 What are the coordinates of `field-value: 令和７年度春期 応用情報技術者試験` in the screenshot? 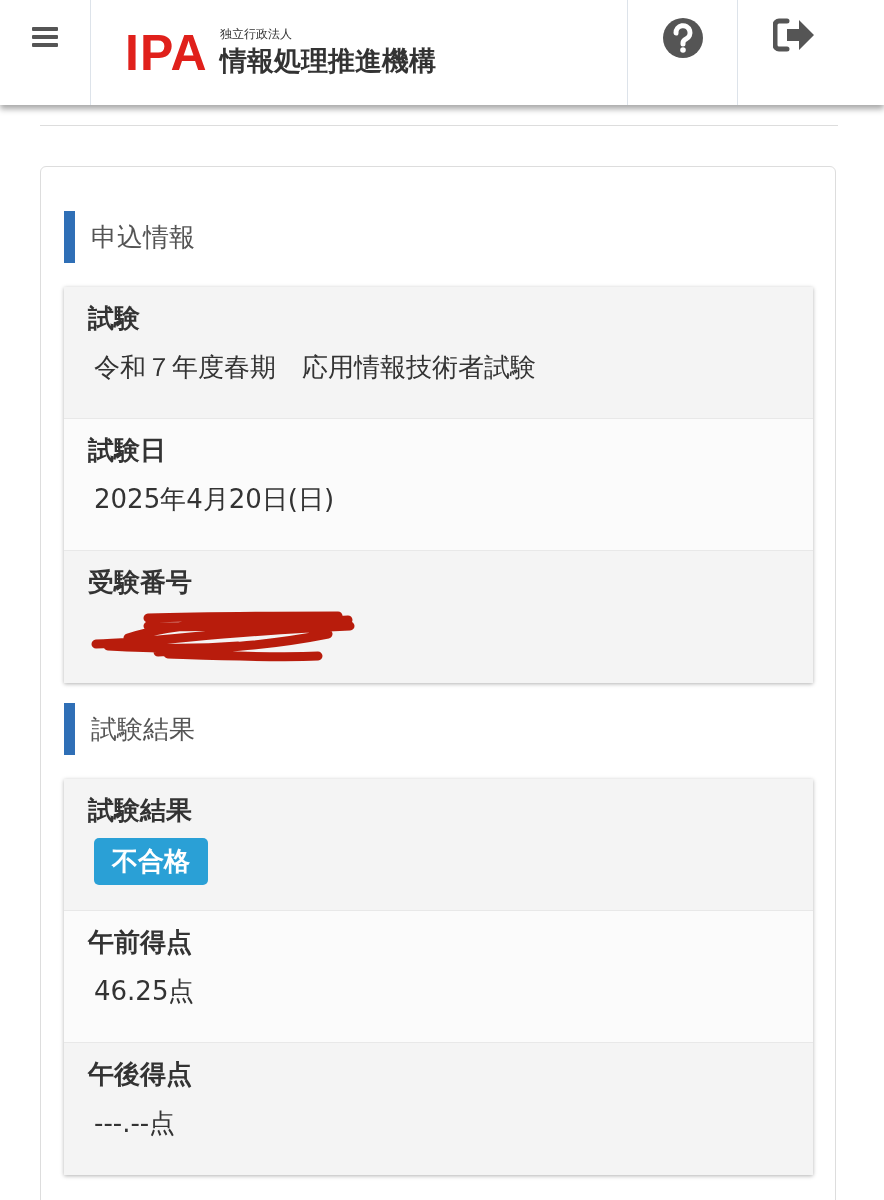 It's located at (314, 367).